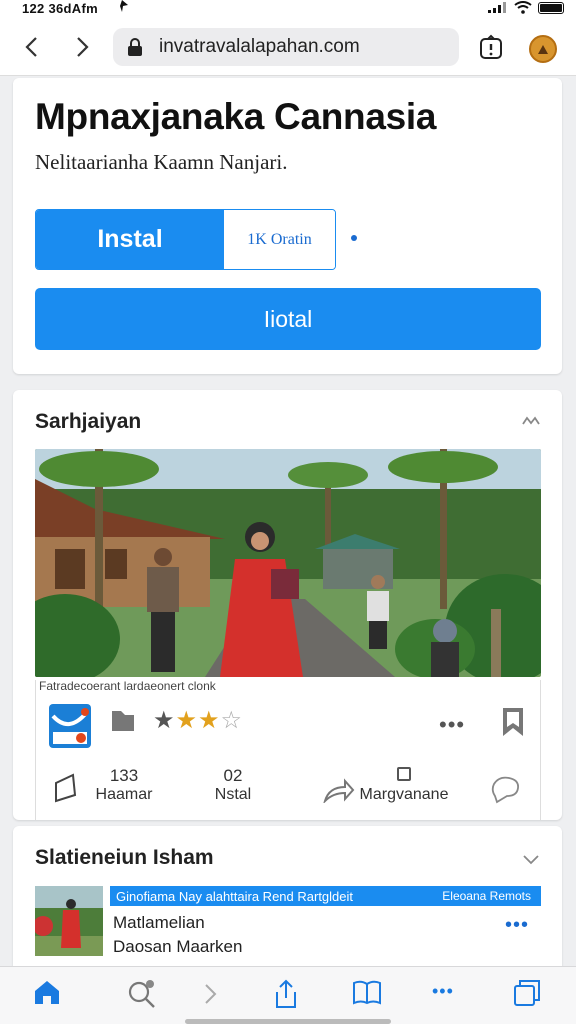 Image resolution: width=576 pixels, height=1024 pixels. I want to click on stat-number: 02, so click(233, 775).